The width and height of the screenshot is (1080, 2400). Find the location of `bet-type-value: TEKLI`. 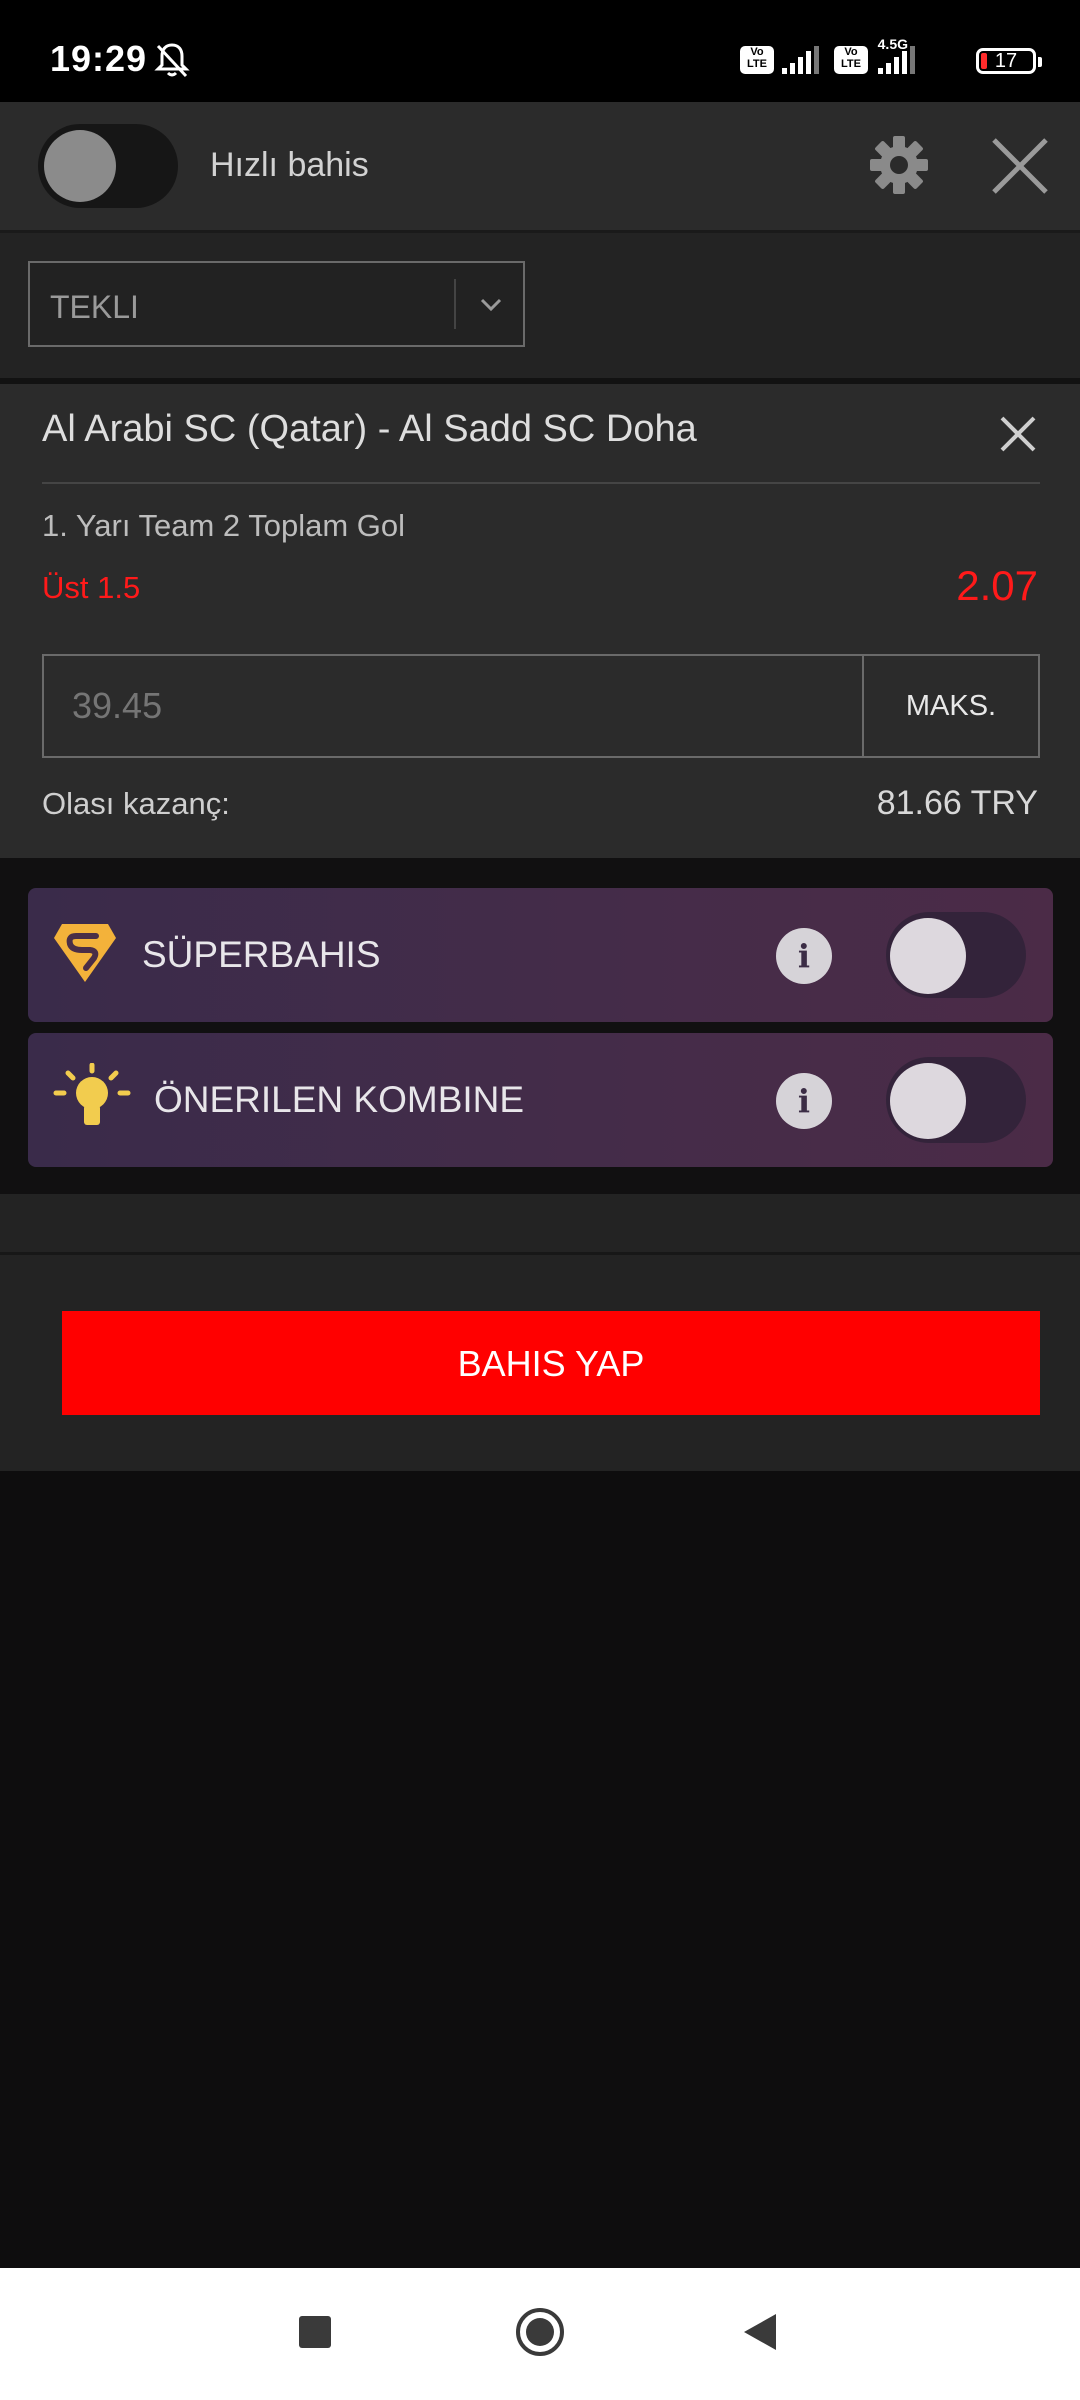

bet-type-value: TEKLI is located at coordinates (94, 307).